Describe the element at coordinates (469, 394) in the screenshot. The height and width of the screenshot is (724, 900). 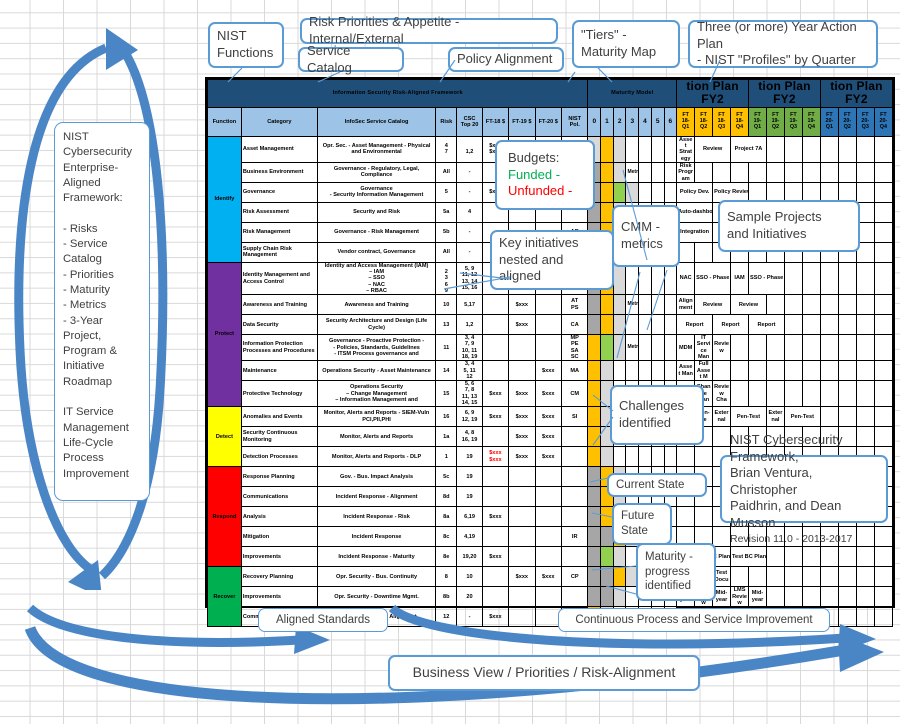
I see `csc-top20-cell: 5, 6 7, 8 11, 13 14, 15` at that location.